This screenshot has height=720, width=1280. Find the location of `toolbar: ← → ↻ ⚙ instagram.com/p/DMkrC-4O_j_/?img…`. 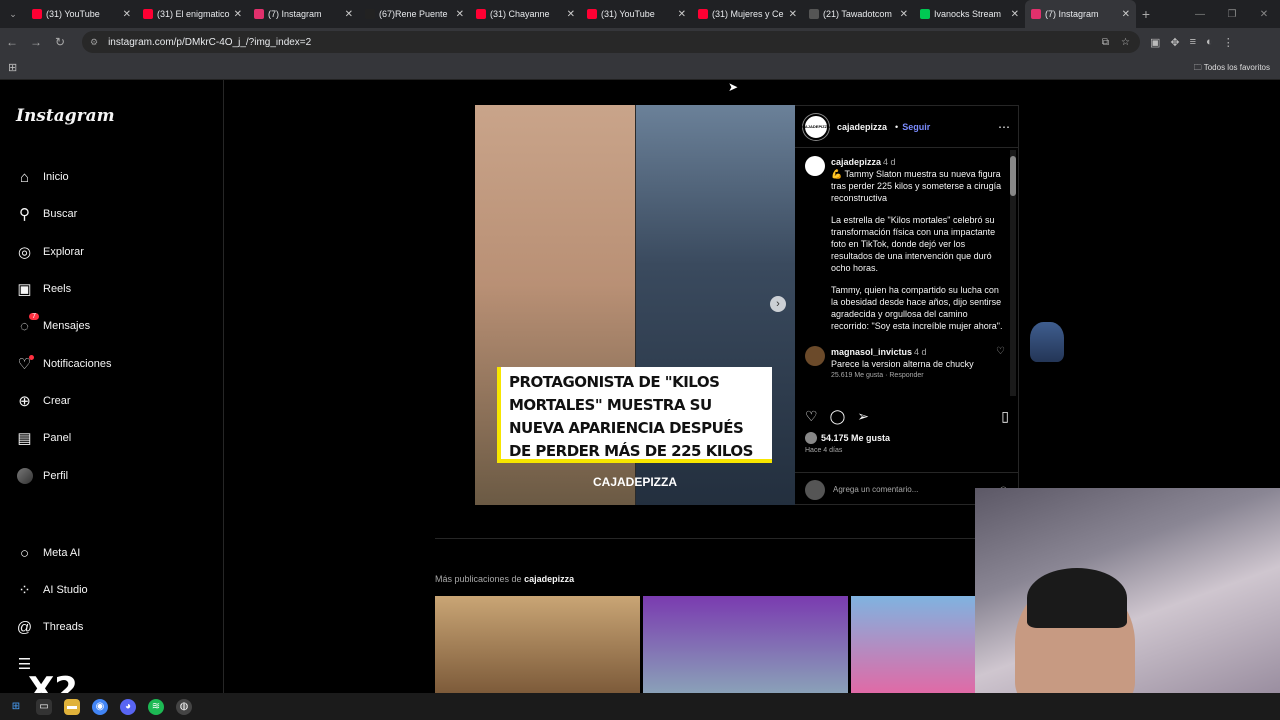

toolbar: ← → ↻ ⚙ instagram.com/p/DMkrC-4O_j_/?img… is located at coordinates (640, 42).